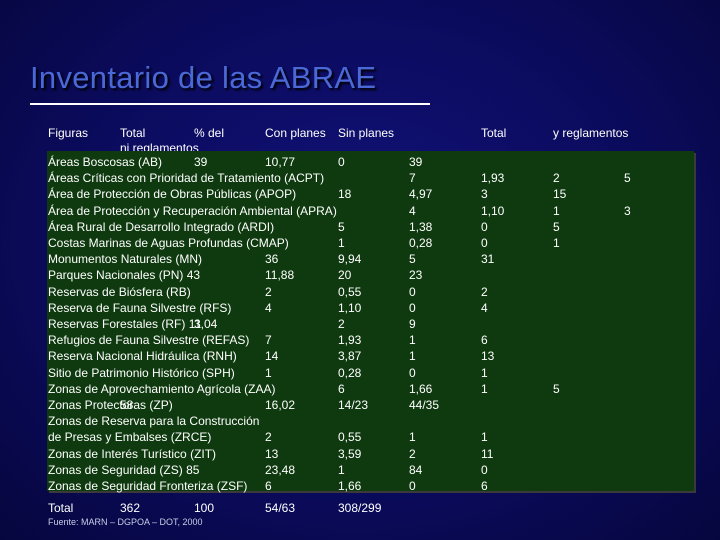  What do you see at coordinates (424, 405) in the screenshot?
I see `row-col-d: 44/35` at bounding box center [424, 405].